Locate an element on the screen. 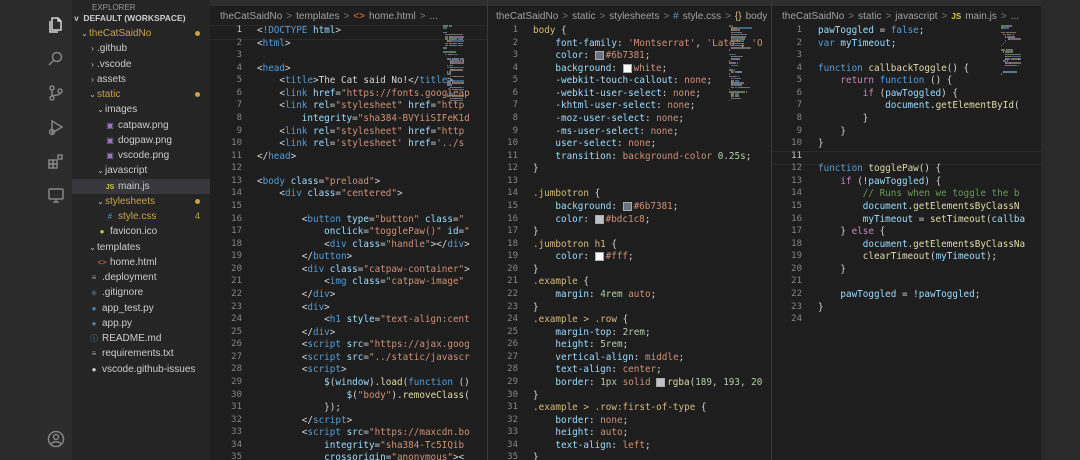 The height and width of the screenshot is (460, 1080). tree-item-static: ⌄static is located at coordinates (141, 94).